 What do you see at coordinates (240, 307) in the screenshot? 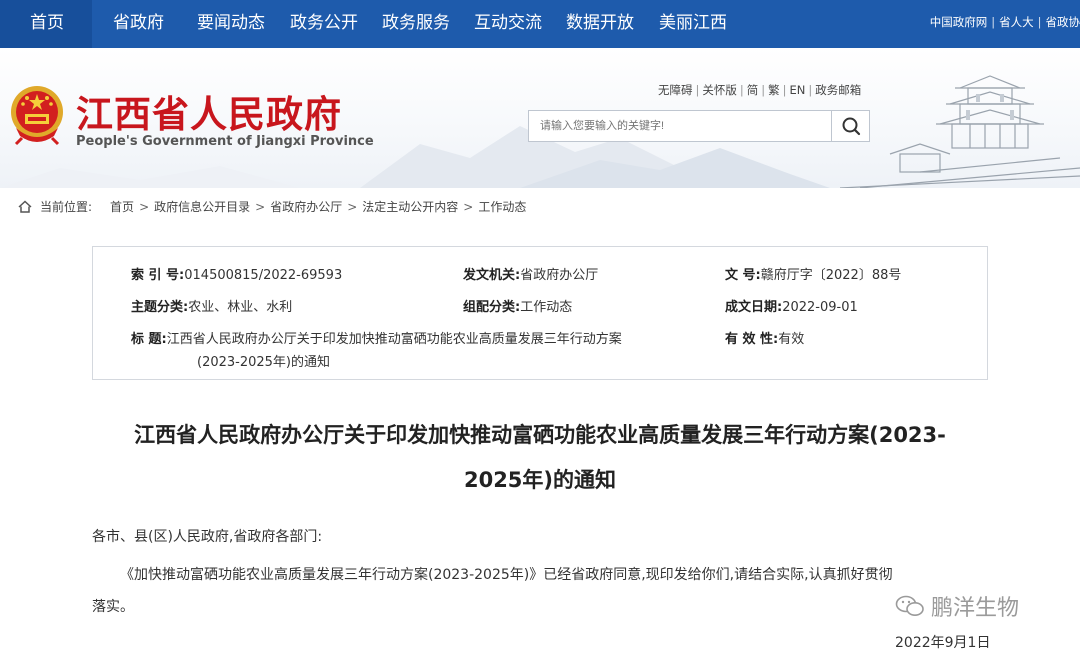
I see `topic-value: 农业、林业、水利` at bounding box center [240, 307].